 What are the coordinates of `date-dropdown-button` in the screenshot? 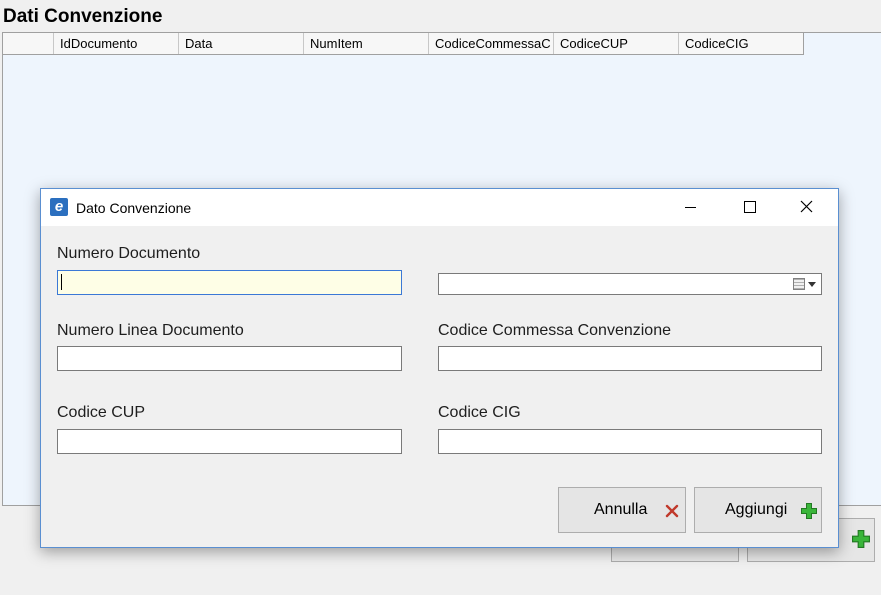 It's located at (804, 284).